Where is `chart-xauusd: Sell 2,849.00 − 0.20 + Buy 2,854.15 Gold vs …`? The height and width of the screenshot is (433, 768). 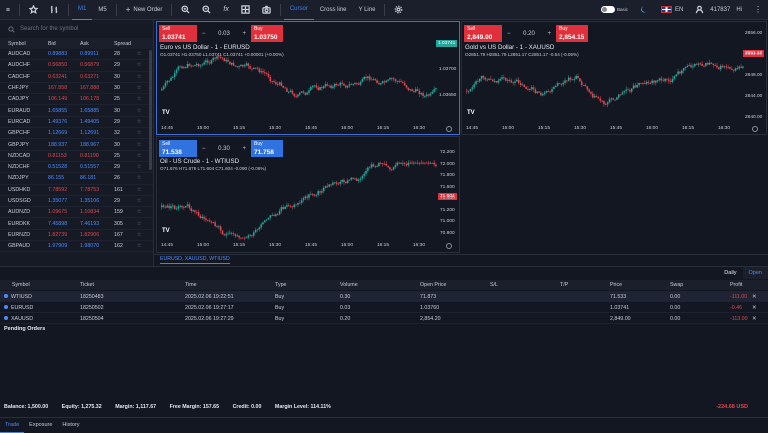
chart-xauusd: Sell 2,849.00 − 0.20 + Buy 2,854.15 Gold vs … is located at coordinates (614, 78).